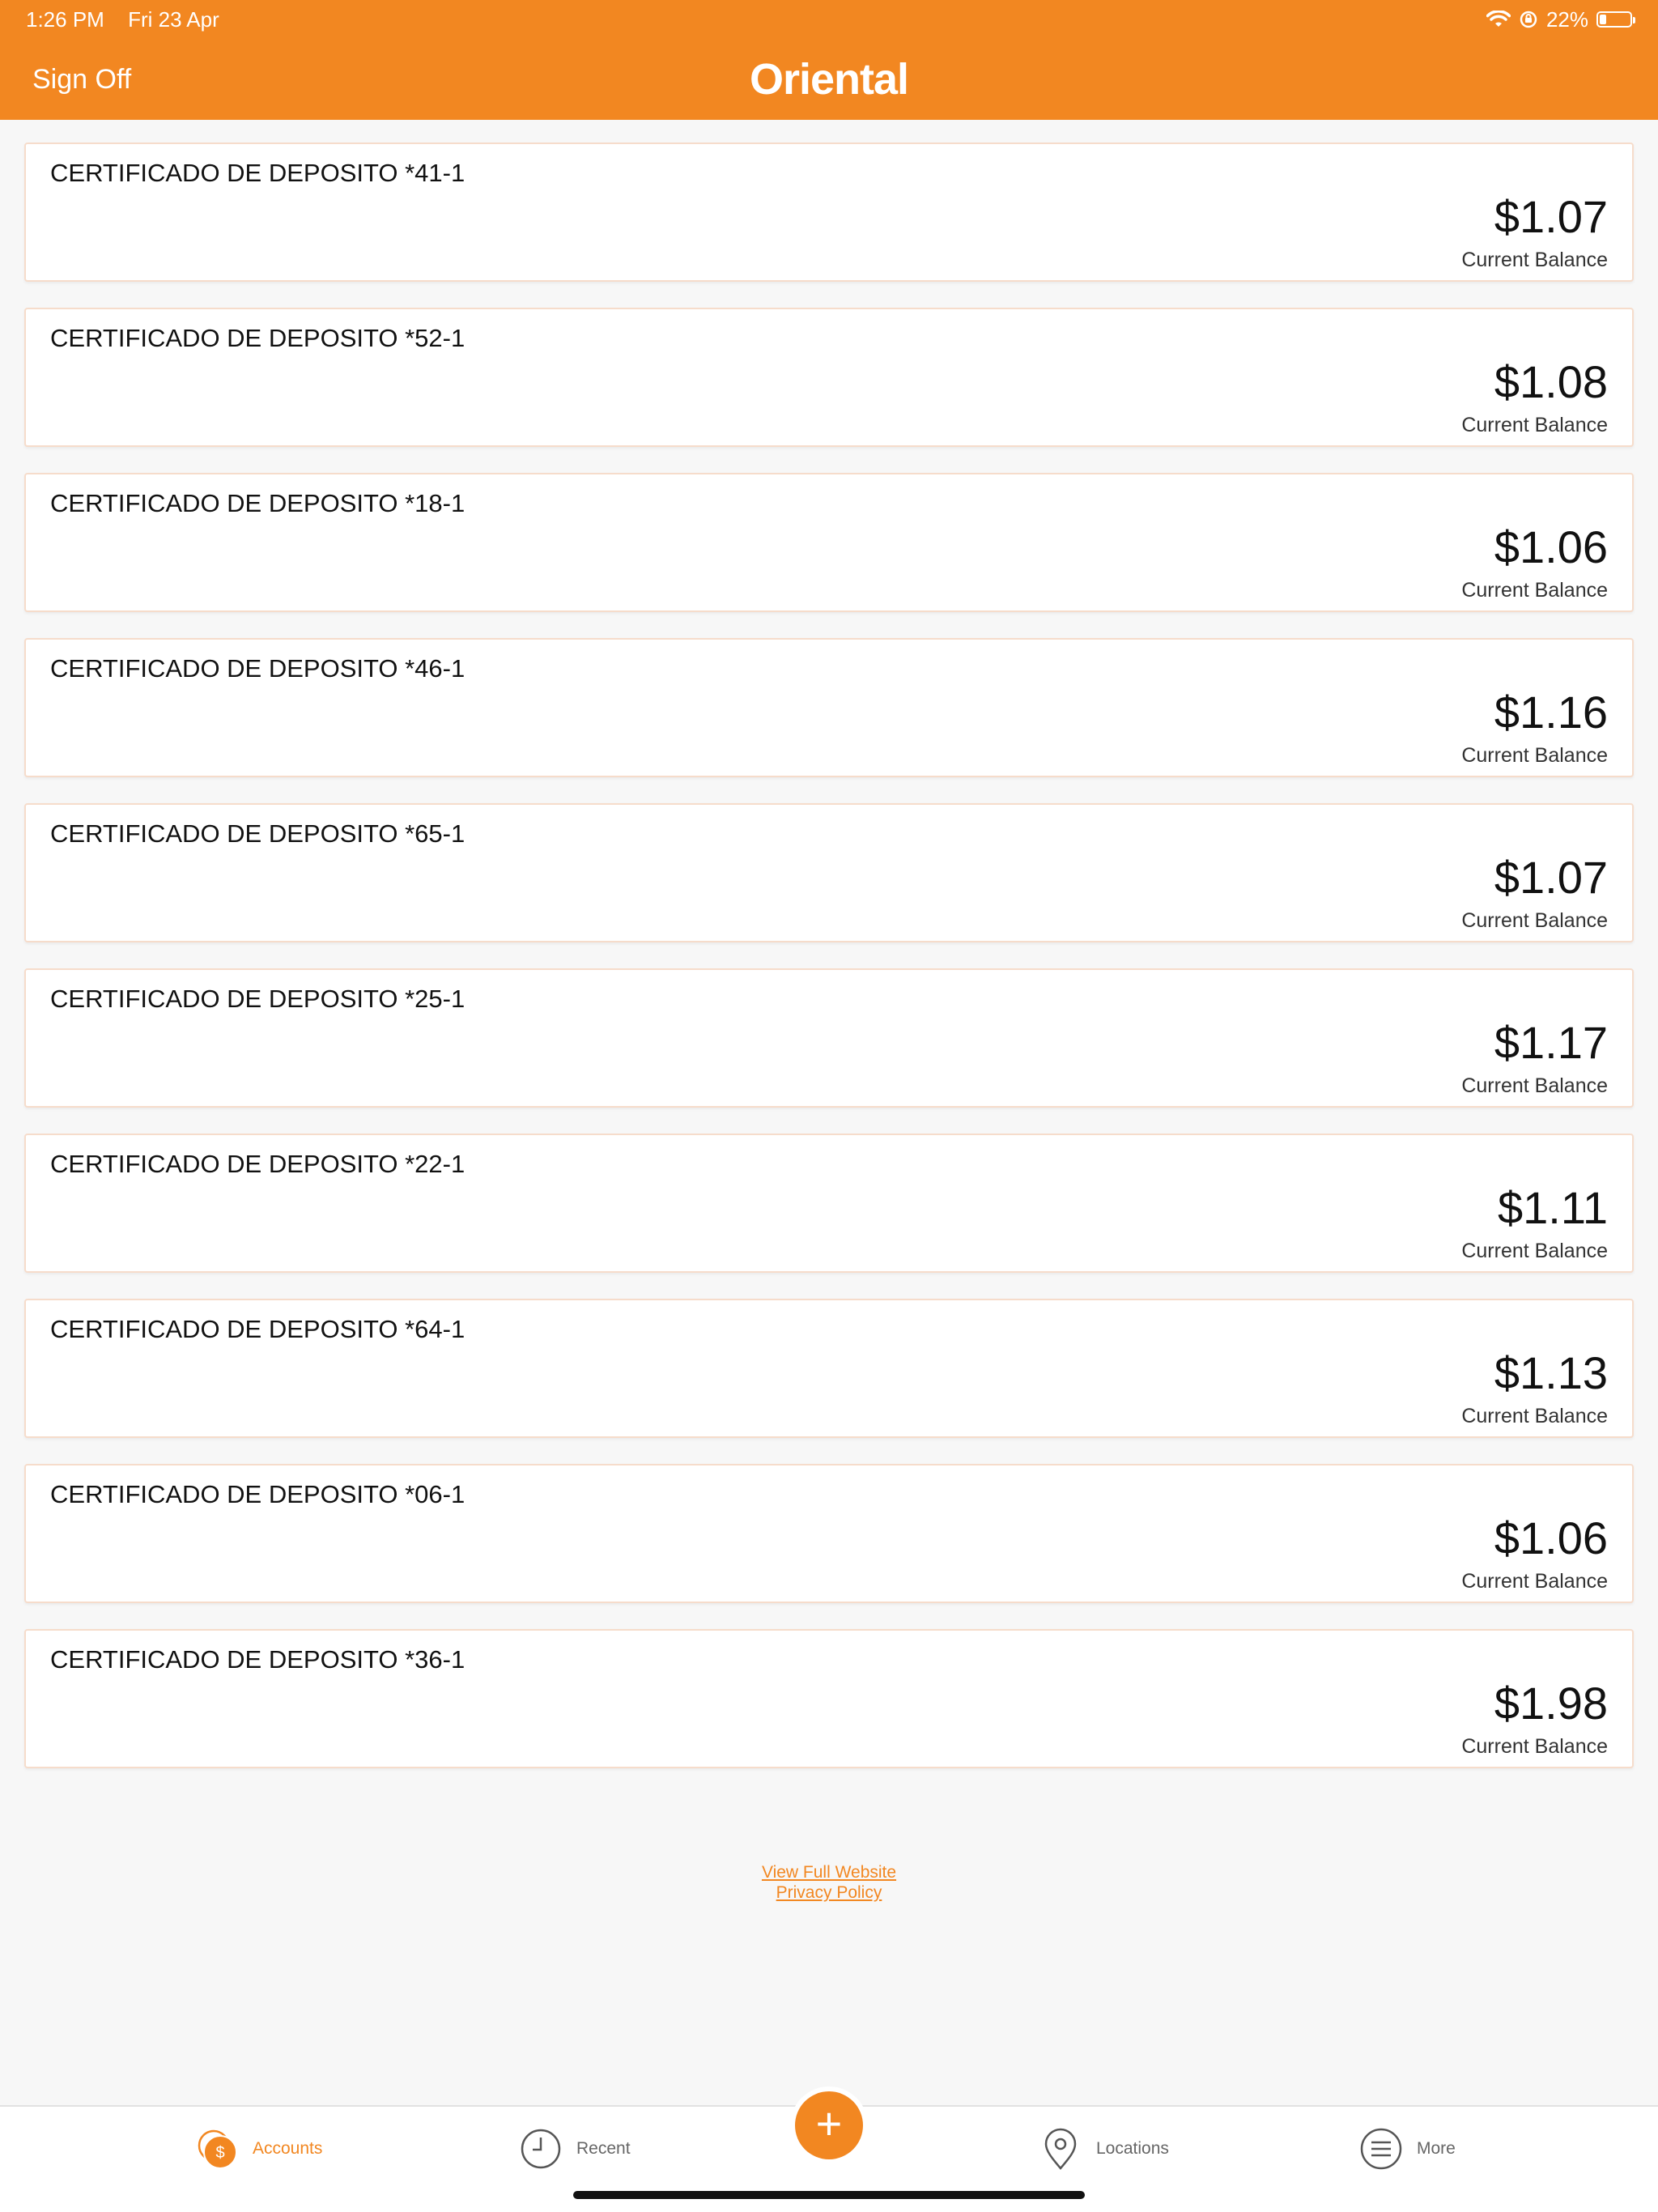 The width and height of the screenshot is (1658, 2212). What do you see at coordinates (1408, 2149) in the screenshot?
I see `tab-more: More` at bounding box center [1408, 2149].